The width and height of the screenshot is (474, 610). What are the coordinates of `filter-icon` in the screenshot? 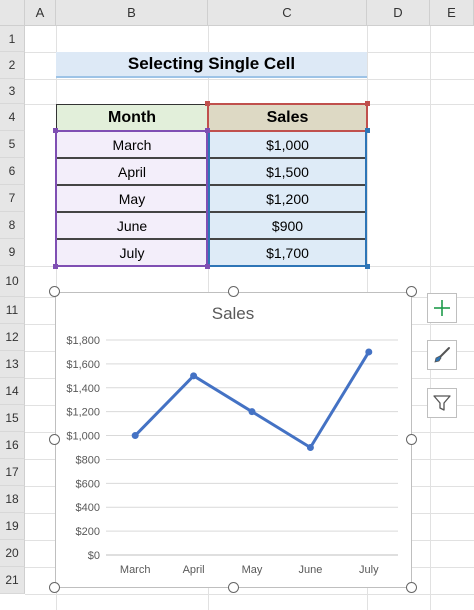 It's located at (442, 403).